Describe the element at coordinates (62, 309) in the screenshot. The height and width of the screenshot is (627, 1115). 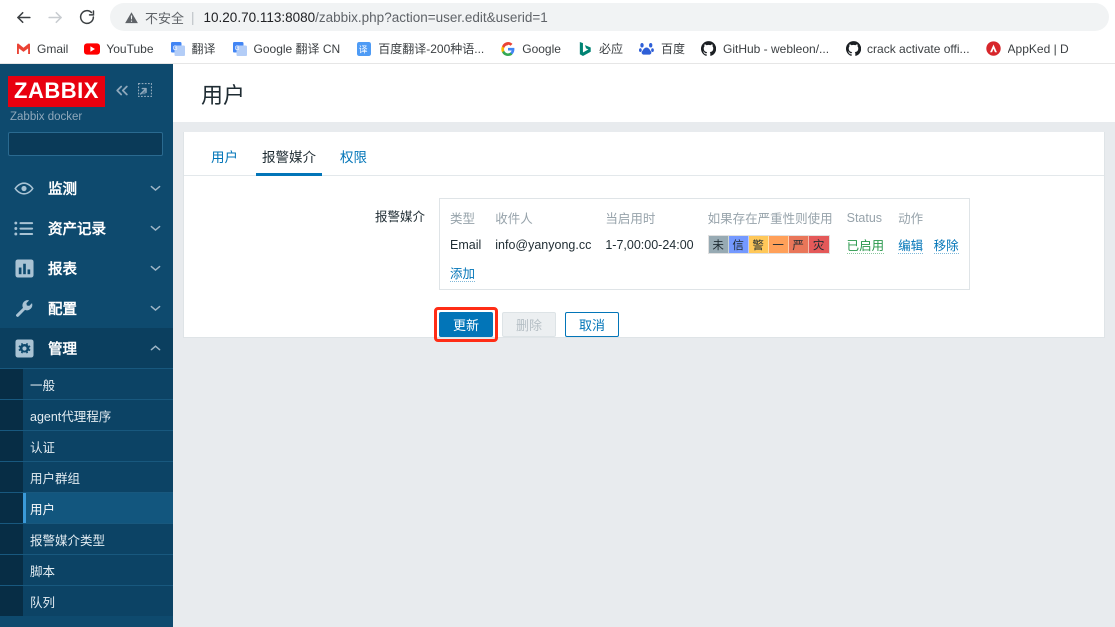
I see `sidebar-item-label: 配置` at that location.